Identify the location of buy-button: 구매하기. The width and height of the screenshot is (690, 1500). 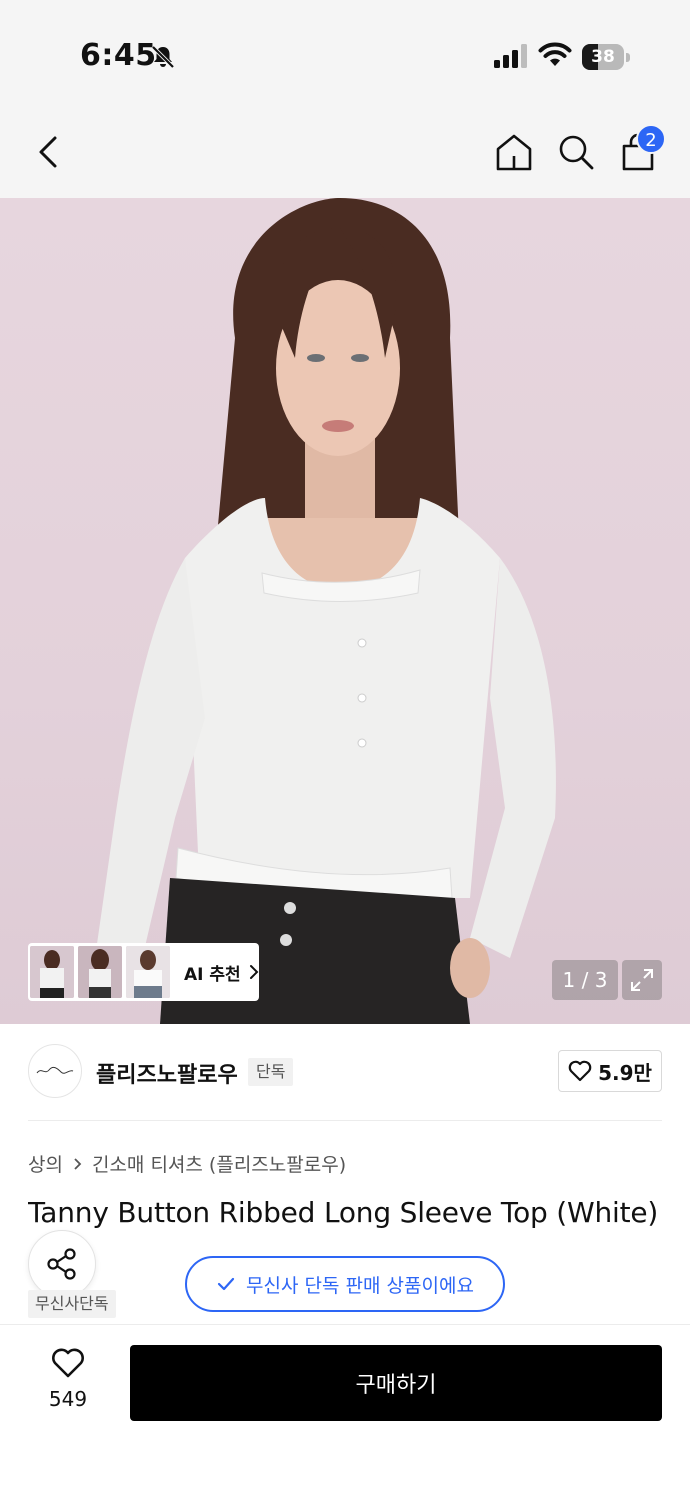
(396, 1383).